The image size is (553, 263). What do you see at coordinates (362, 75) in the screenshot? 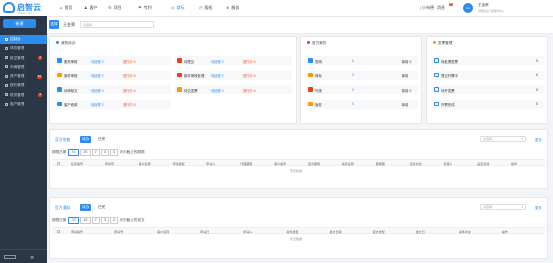
I see `case-row: 商标 0 新增` at bounding box center [362, 75].